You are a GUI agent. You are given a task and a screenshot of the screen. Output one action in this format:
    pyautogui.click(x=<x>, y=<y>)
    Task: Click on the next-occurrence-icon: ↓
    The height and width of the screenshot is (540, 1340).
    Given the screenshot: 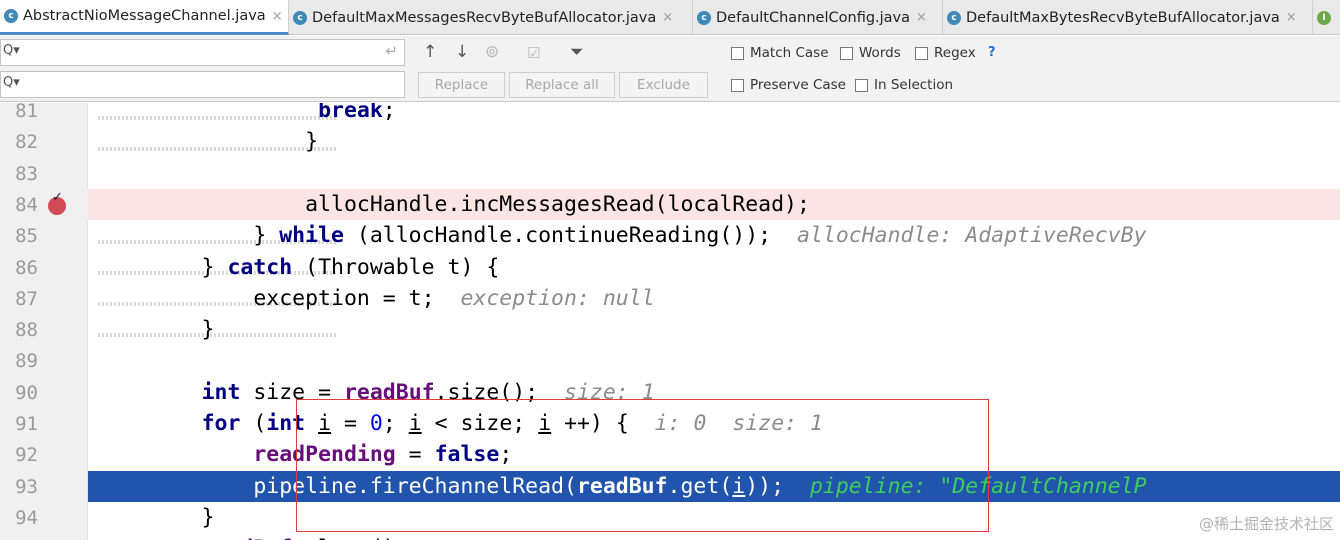 What is the action you would take?
    pyautogui.click(x=462, y=52)
    